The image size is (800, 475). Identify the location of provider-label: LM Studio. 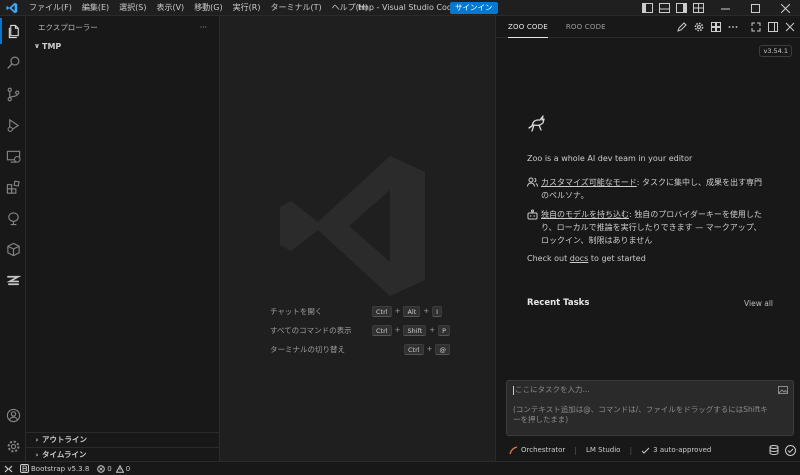
(603, 450).